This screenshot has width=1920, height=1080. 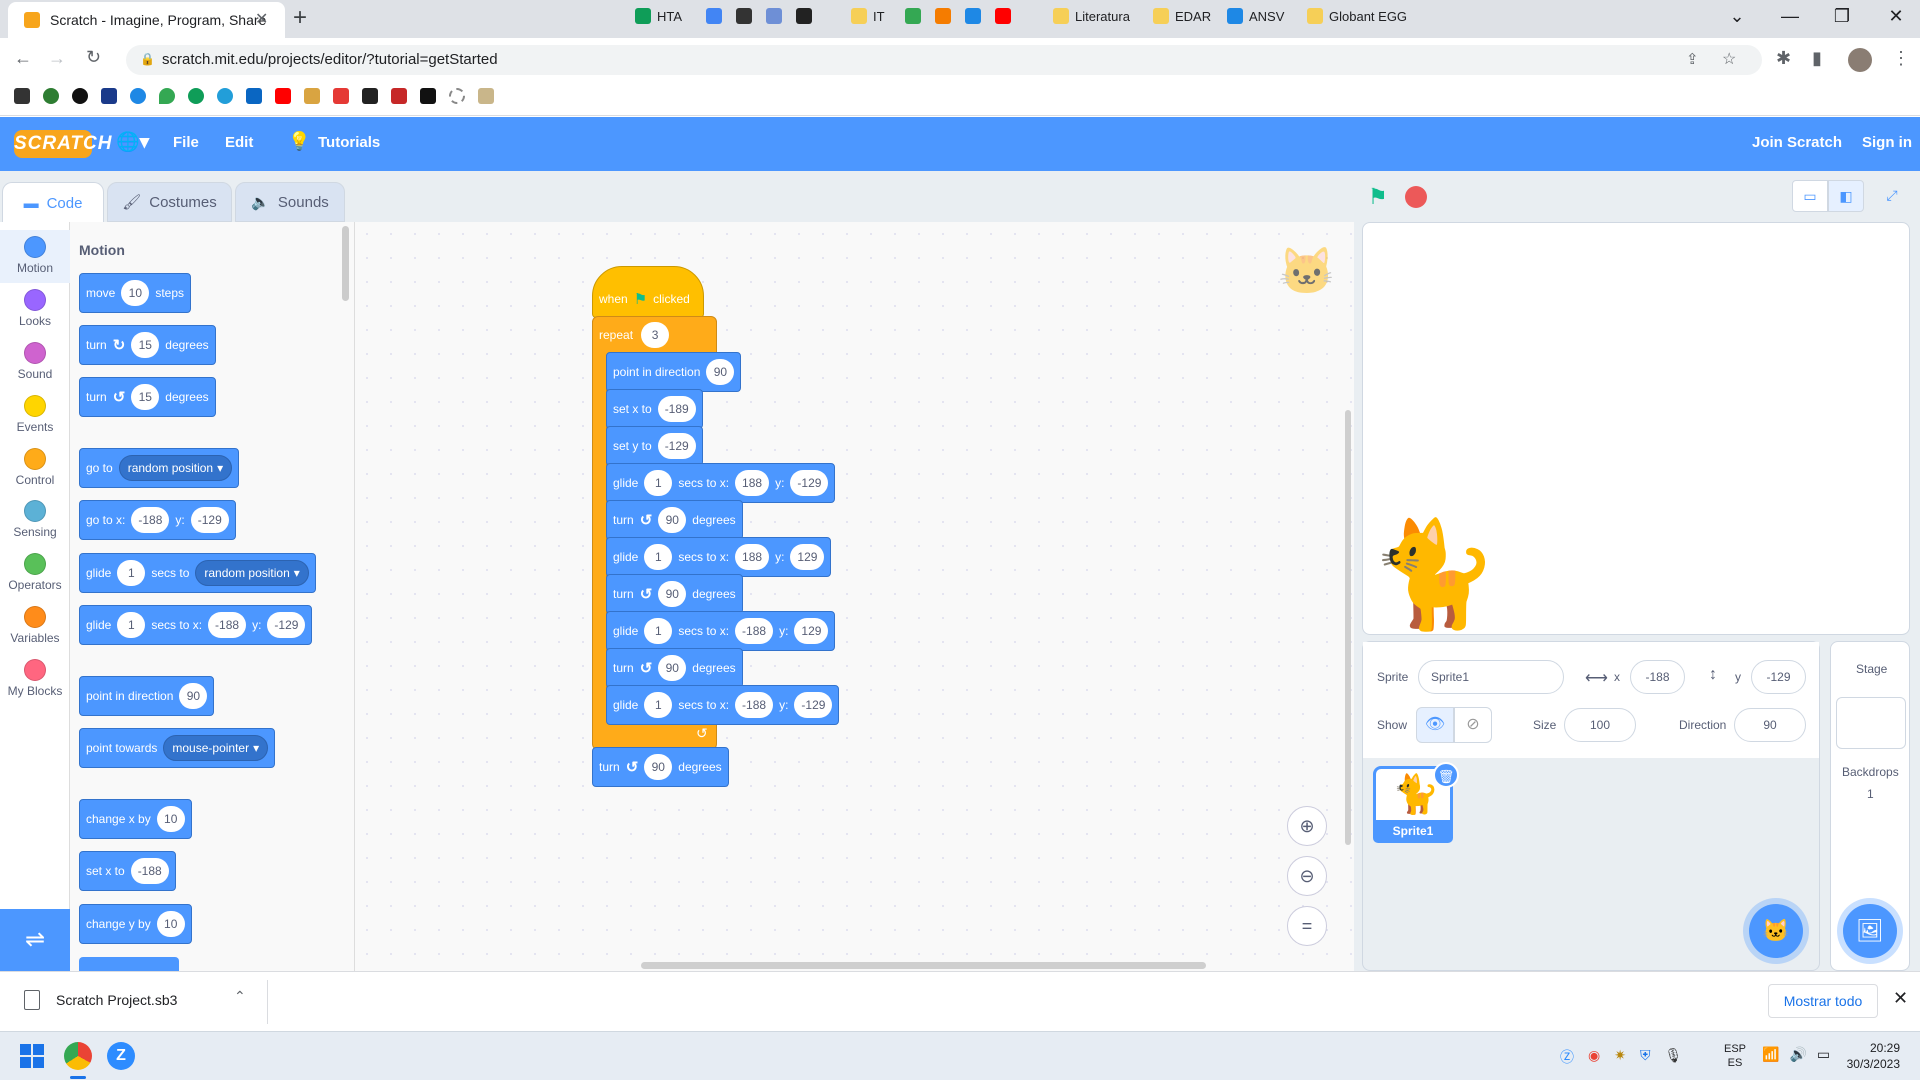 What do you see at coordinates (147, 696) in the screenshot?
I see `palette-block-point-direction: point in direction 90` at bounding box center [147, 696].